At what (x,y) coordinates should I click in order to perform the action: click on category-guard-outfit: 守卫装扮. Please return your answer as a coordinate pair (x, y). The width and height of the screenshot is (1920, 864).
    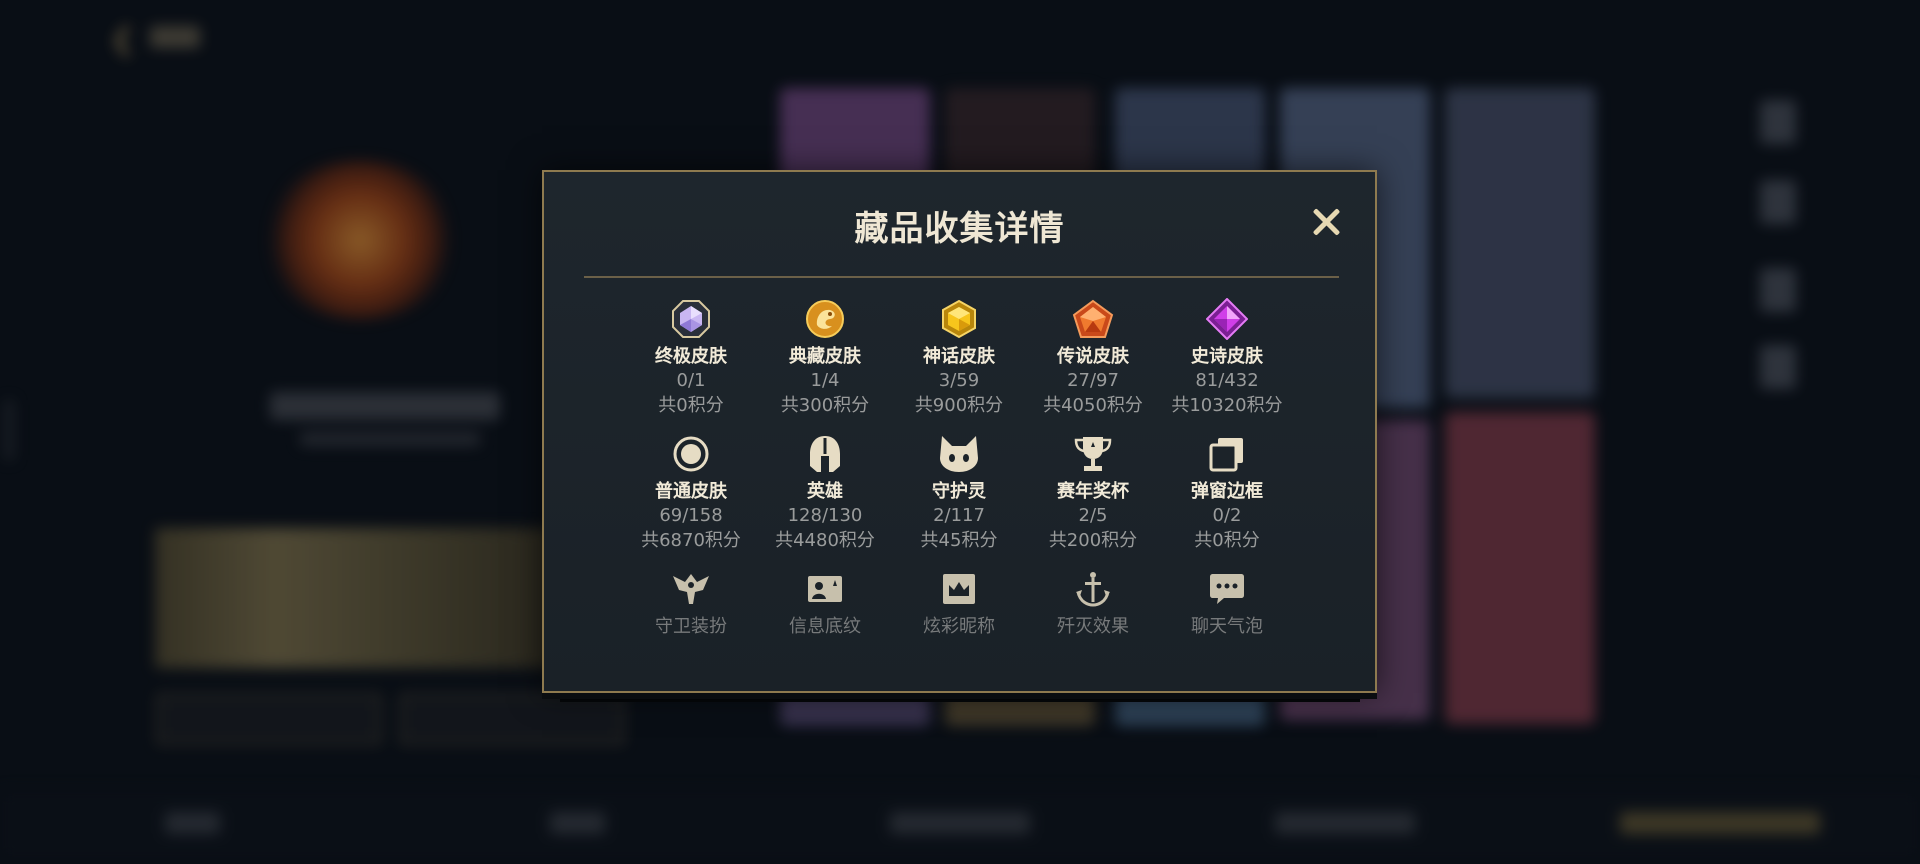
    Looking at the image, I should click on (691, 603).